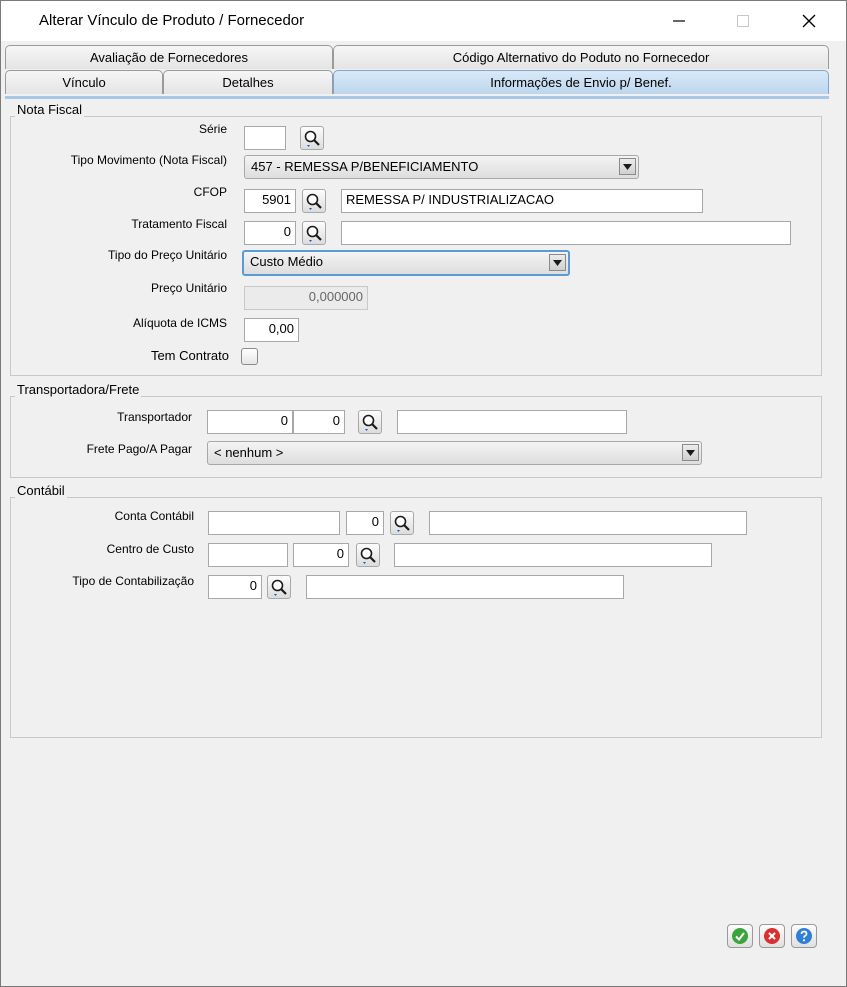 Image resolution: width=847 pixels, height=987 pixels. What do you see at coordinates (249, 356) in the screenshot?
I see `tem-contrato-checkbox` at bounding box center [249, 356].